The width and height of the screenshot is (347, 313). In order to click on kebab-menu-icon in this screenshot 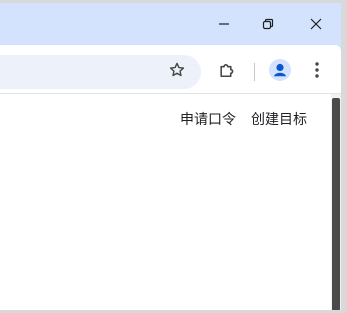, I will do `click(317, 72)`.